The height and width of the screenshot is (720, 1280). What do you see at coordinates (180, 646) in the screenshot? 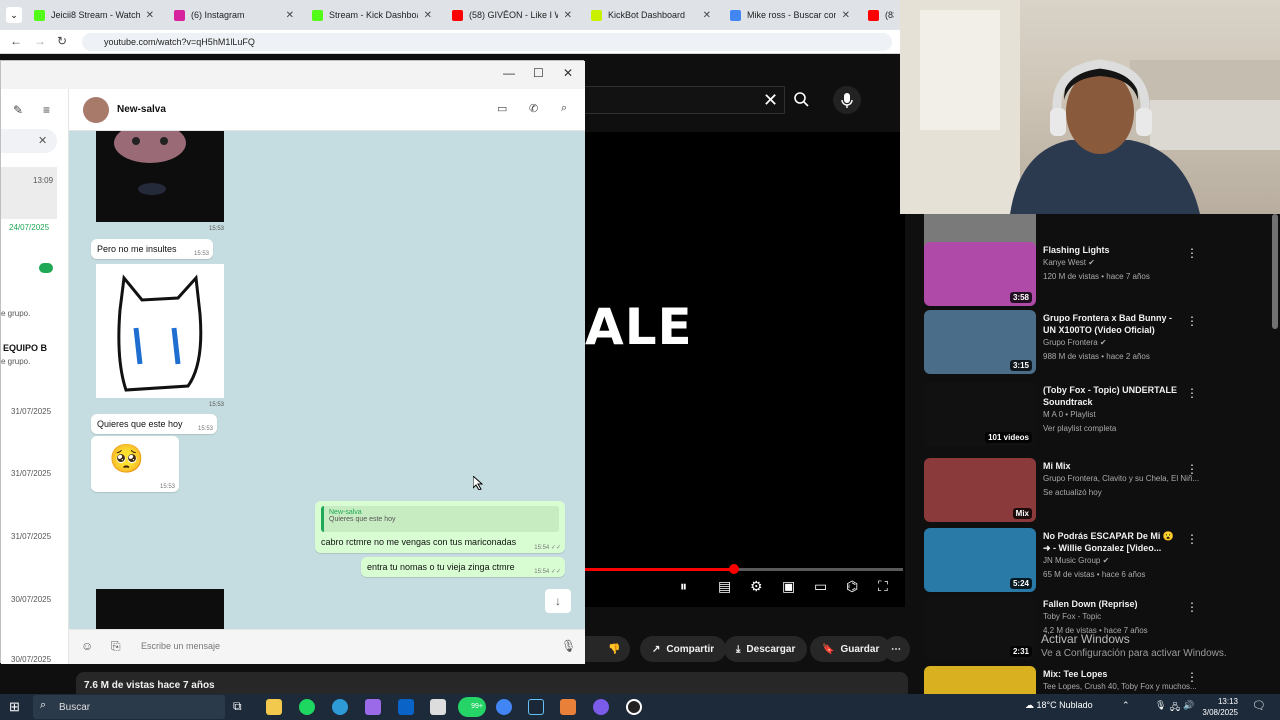
I see `message-input: Escribe un mensaje` at bounding box center [180, 646].